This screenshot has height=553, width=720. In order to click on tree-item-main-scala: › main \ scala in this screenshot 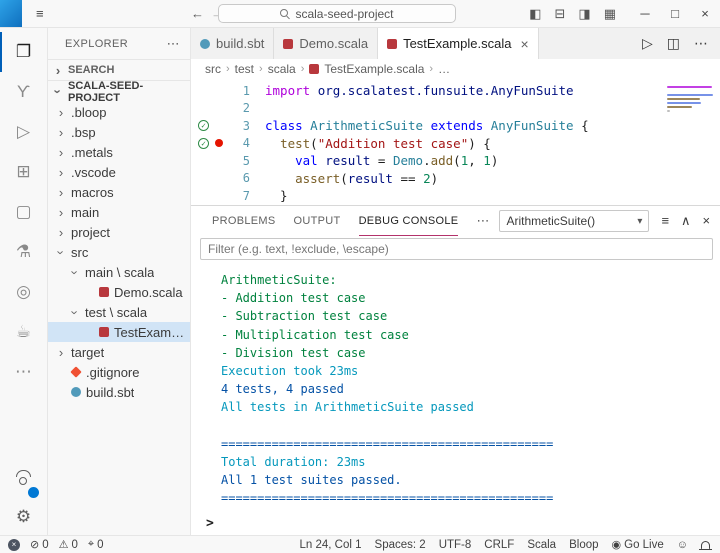, I will do `click(119, 272)`.